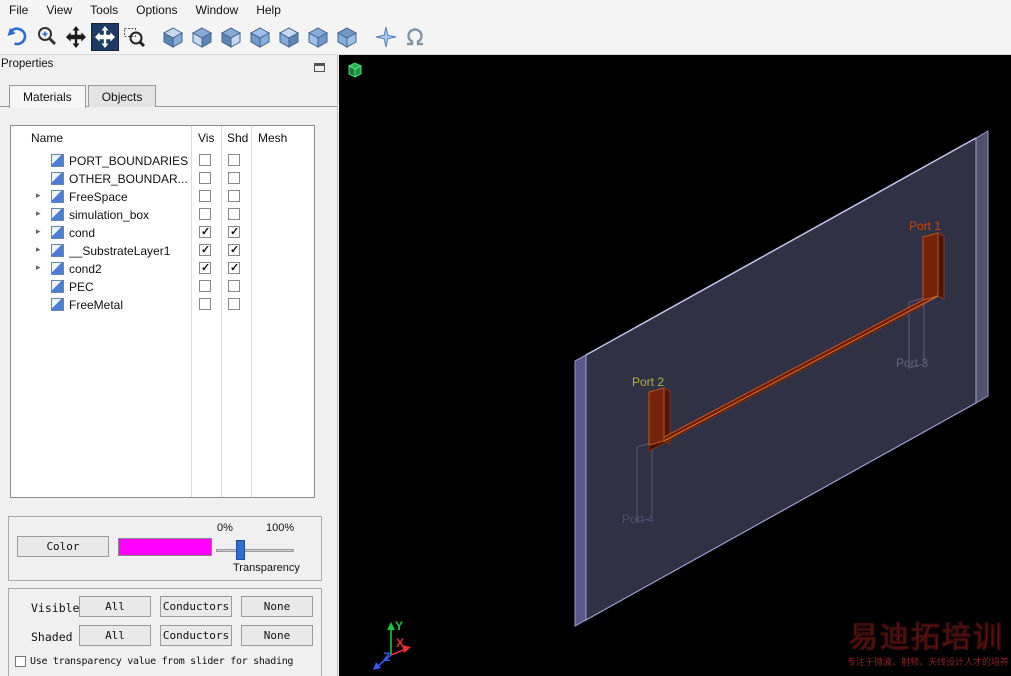  Describe the element at coordinates (580, 490) in the screenshot. I see `substrate-left-edge` at that location.